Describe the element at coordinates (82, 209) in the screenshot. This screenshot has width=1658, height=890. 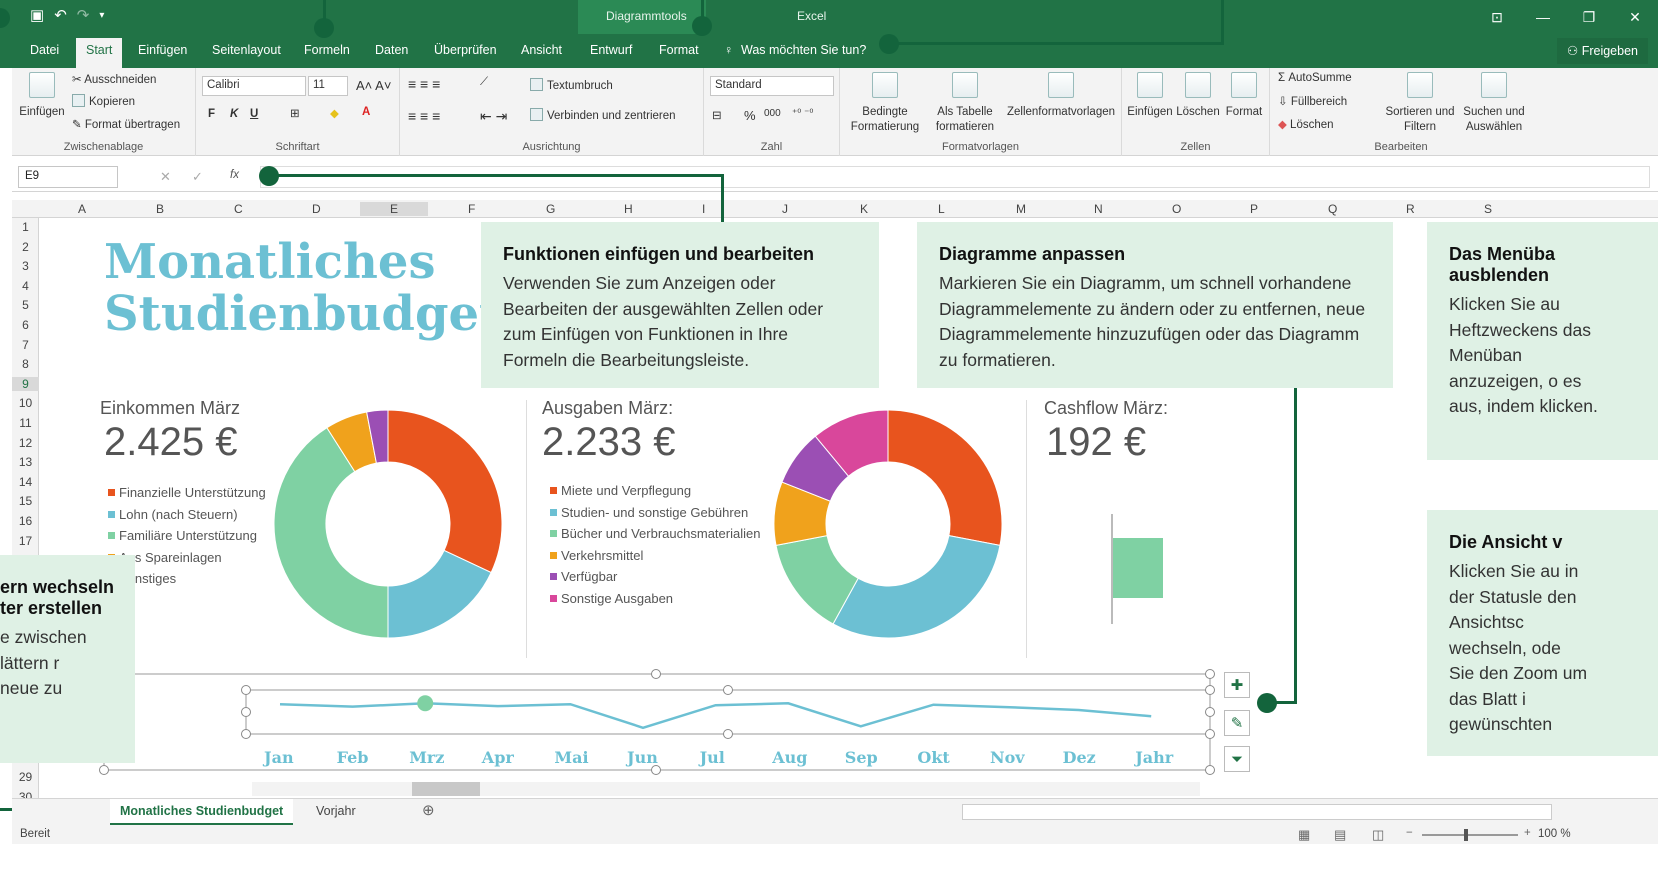
I see `column-header: A` at that location.